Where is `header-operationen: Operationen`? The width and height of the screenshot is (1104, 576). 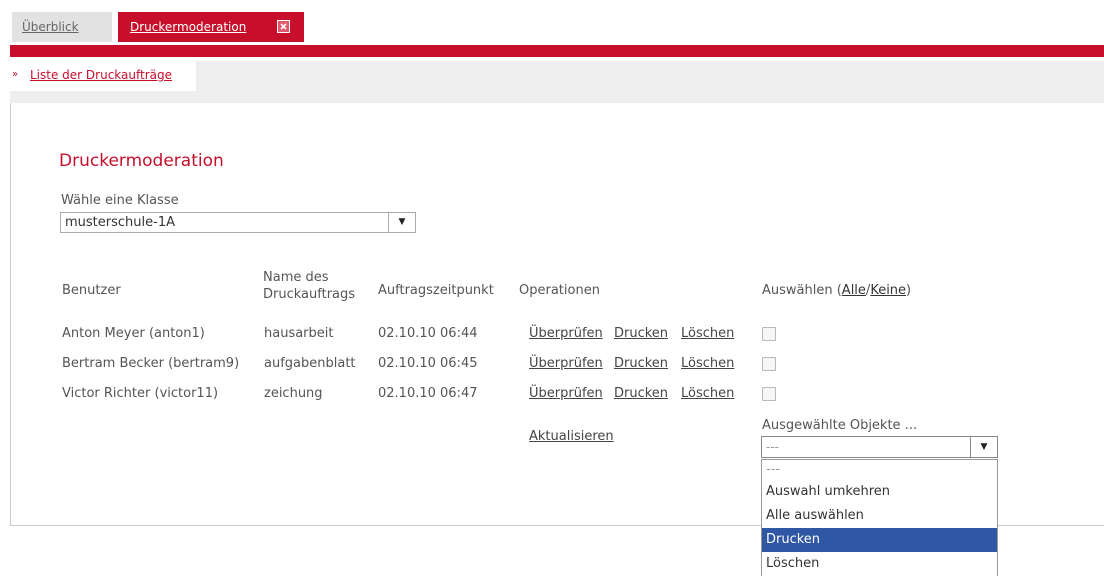 header-operationen: Operationen is located at coordinates (559, 290).